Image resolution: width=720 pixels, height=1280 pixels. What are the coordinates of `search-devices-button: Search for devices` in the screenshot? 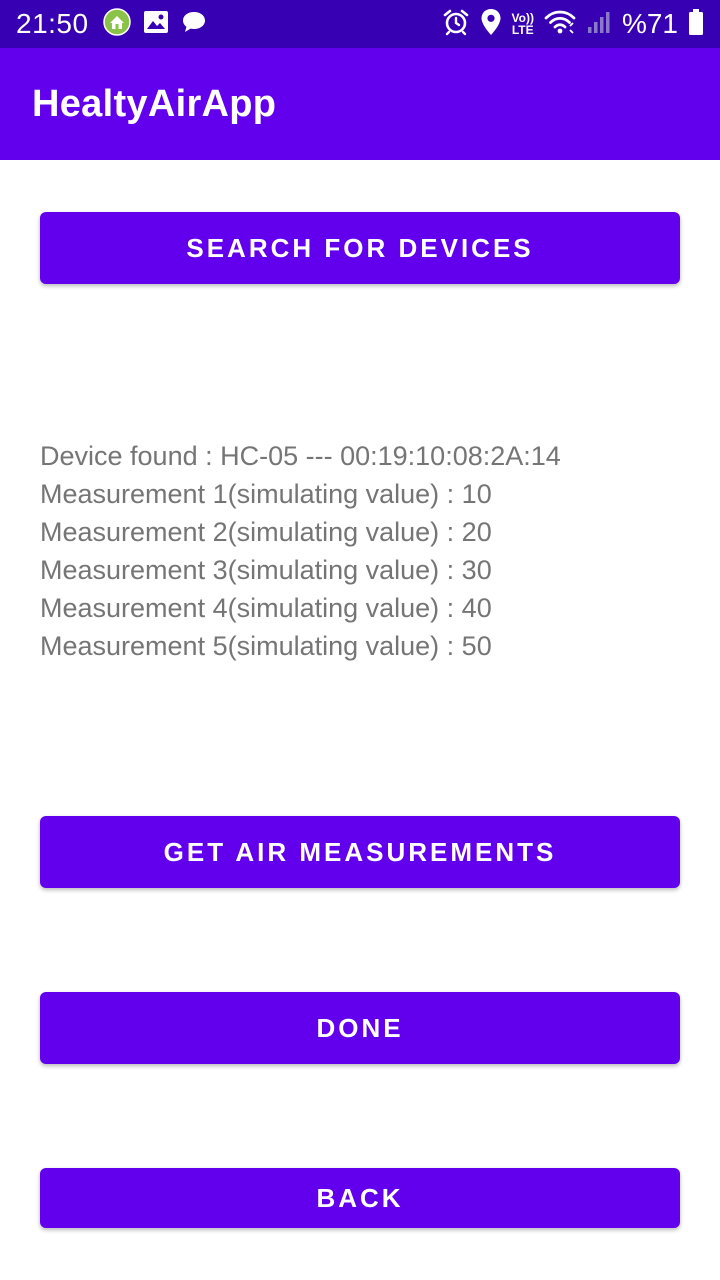 It's located at (360, 248).